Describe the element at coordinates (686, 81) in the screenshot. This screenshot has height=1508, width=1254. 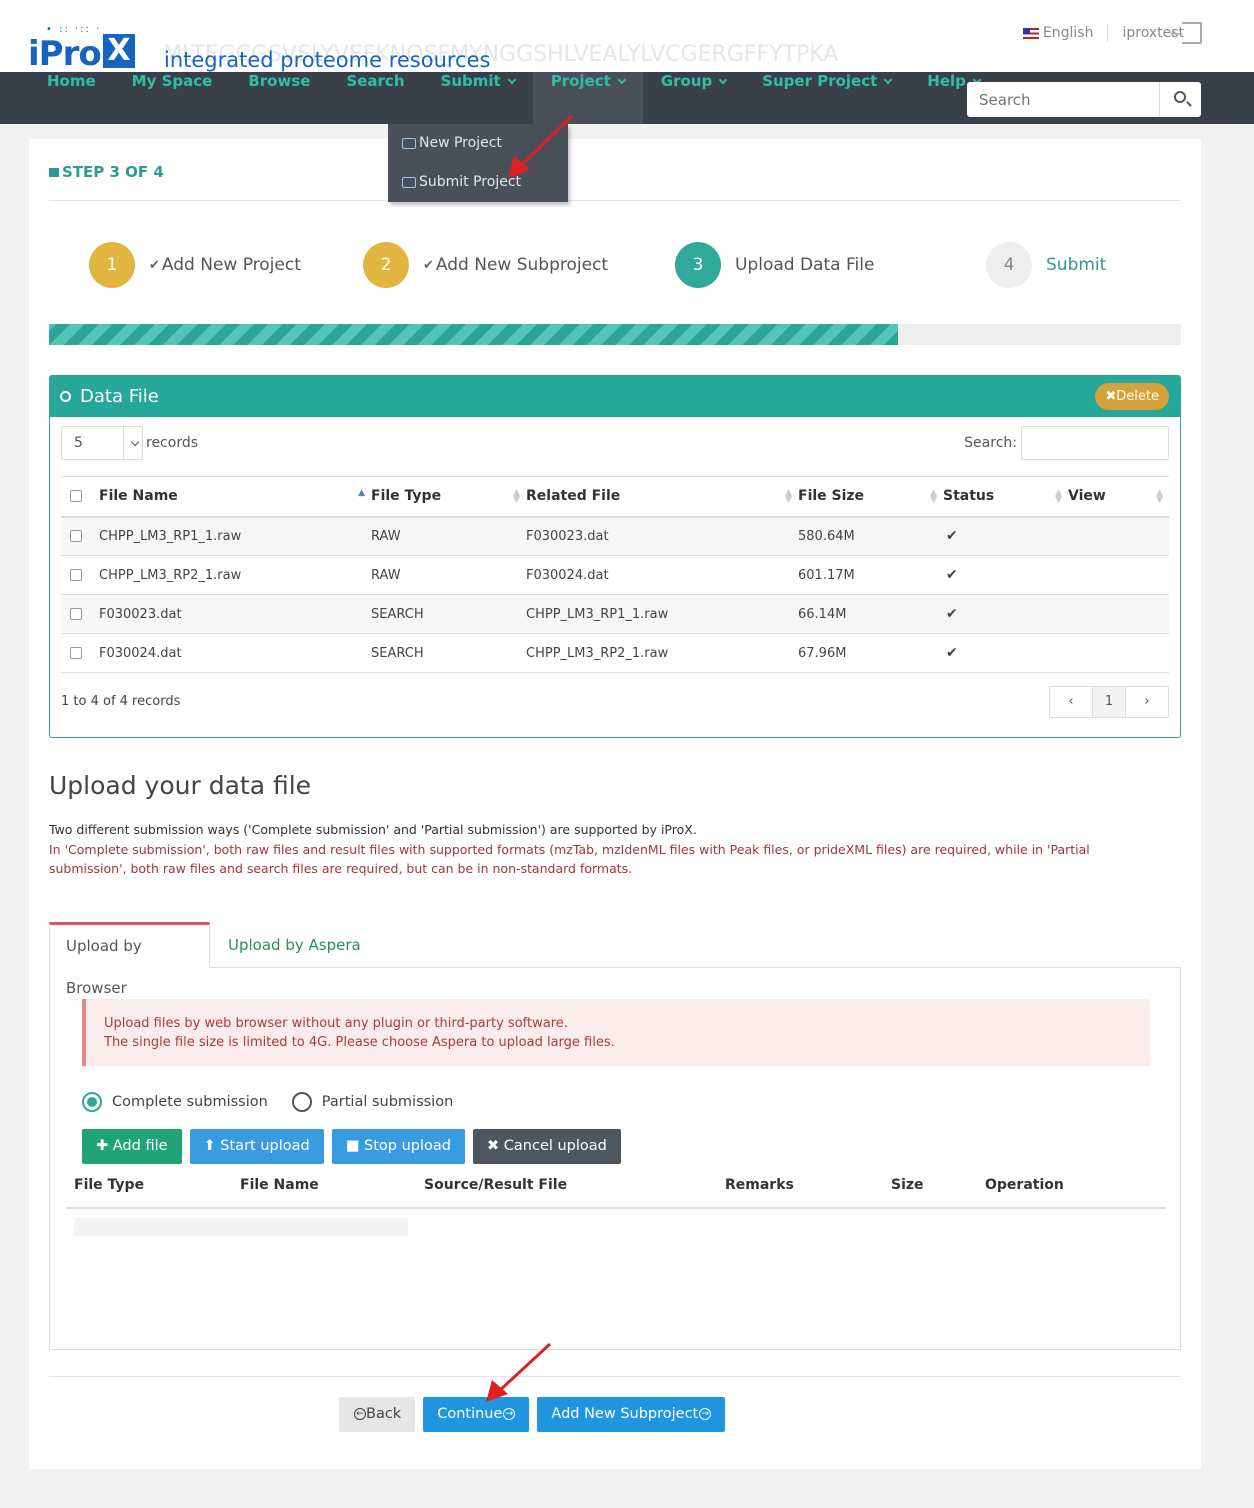
I see `nav-group-label: Group` at that location.